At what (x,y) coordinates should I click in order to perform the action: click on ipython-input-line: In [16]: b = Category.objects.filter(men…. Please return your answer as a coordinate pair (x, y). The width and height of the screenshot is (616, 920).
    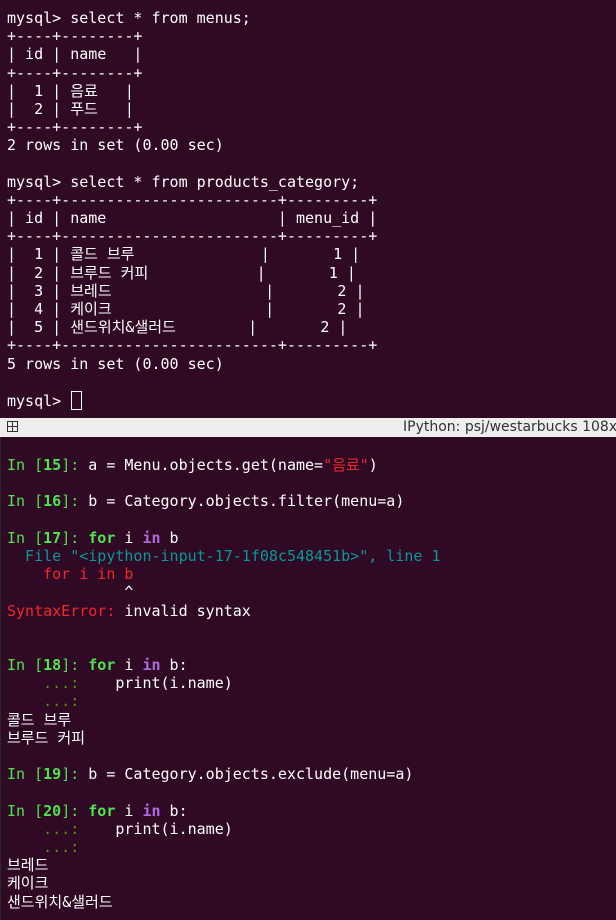
    Looking at the image, I should click on (206, 501).